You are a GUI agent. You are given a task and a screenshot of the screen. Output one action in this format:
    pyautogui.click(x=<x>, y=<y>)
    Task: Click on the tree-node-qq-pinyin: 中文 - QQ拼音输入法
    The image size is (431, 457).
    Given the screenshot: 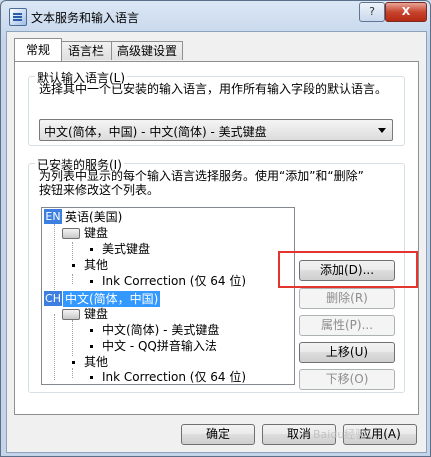 What is the action you would take?
    pyautogui.click(x=159, y=346)
    